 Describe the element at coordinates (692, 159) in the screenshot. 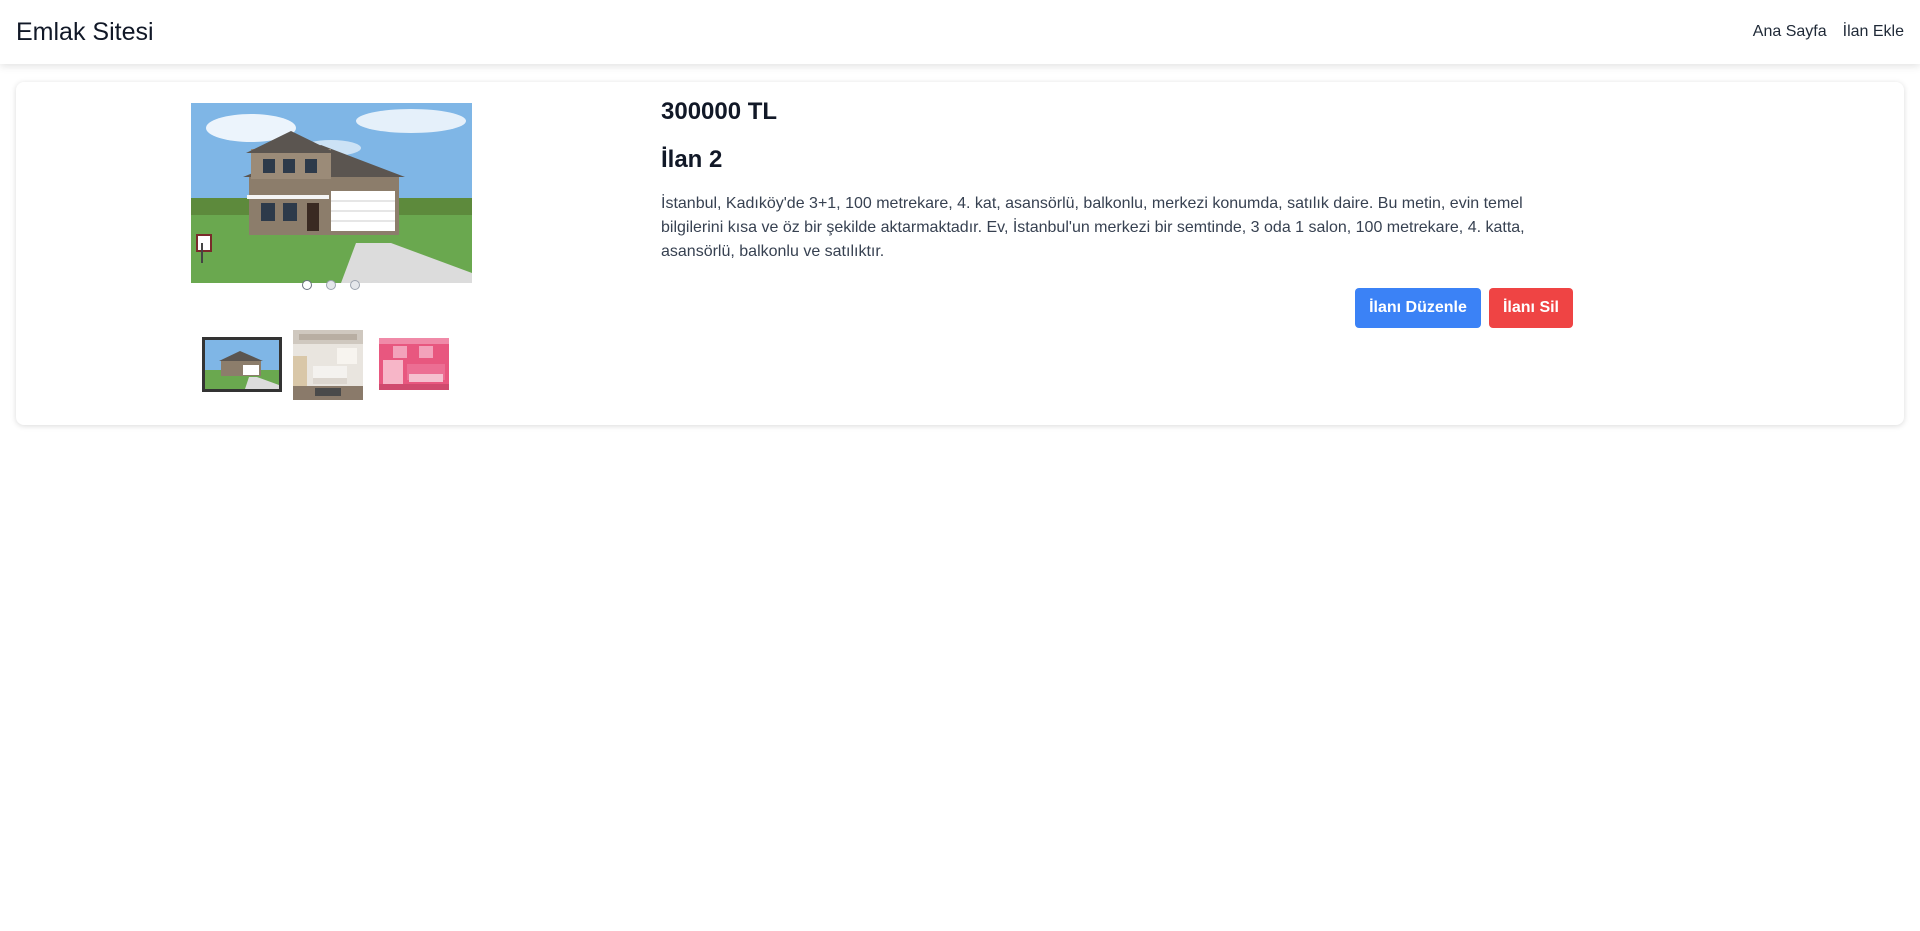

I see `listing-title: İlan 2` at that location.